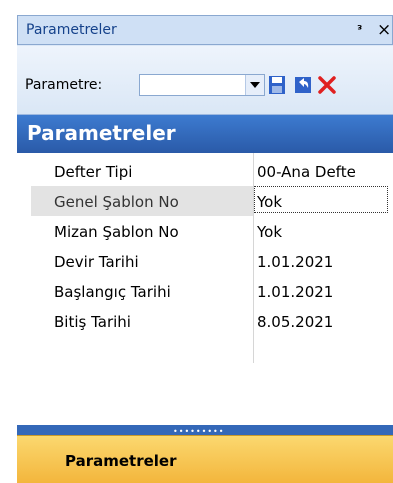 This screenshot has height=483, width=393. I want to click on row-key: Devir Tarihi, so click(96, 262).